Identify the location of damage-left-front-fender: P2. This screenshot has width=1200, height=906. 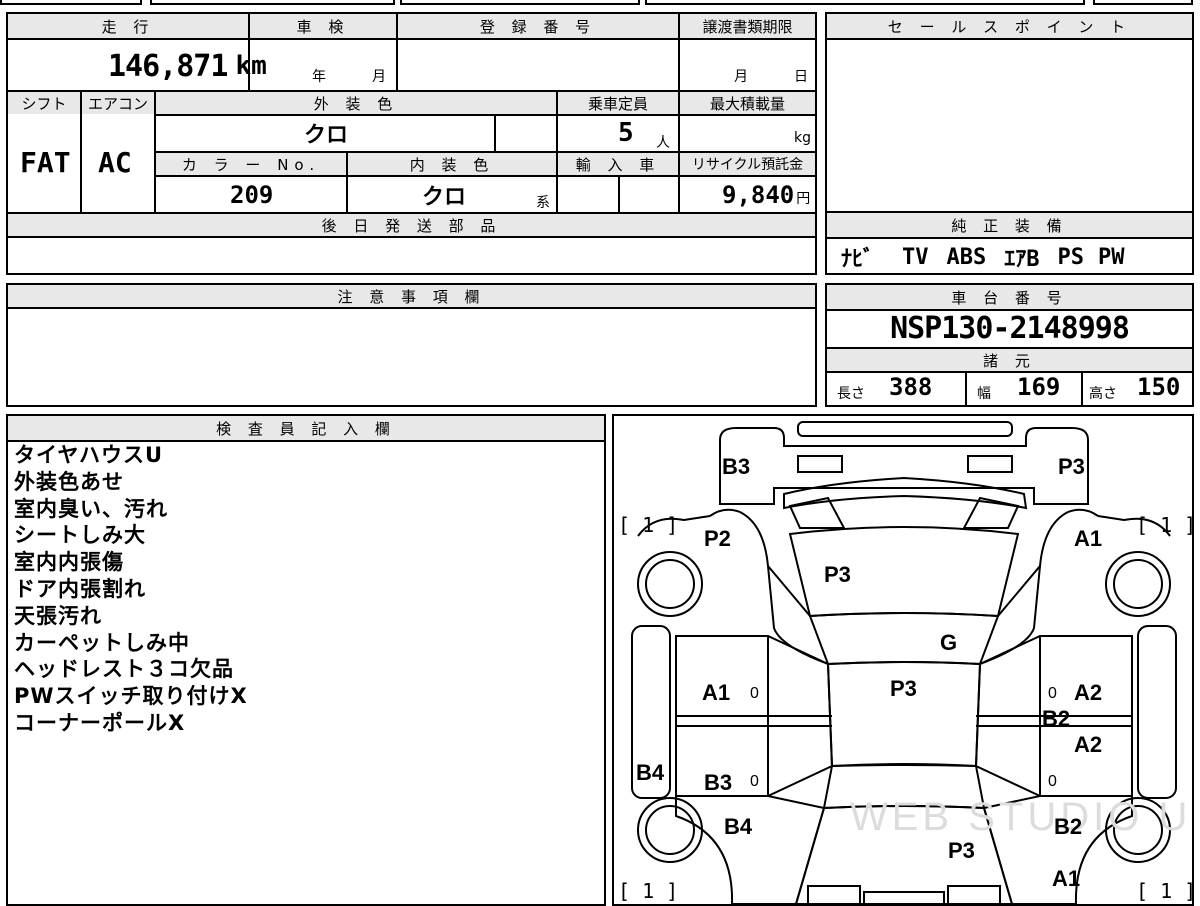
(717, 538).